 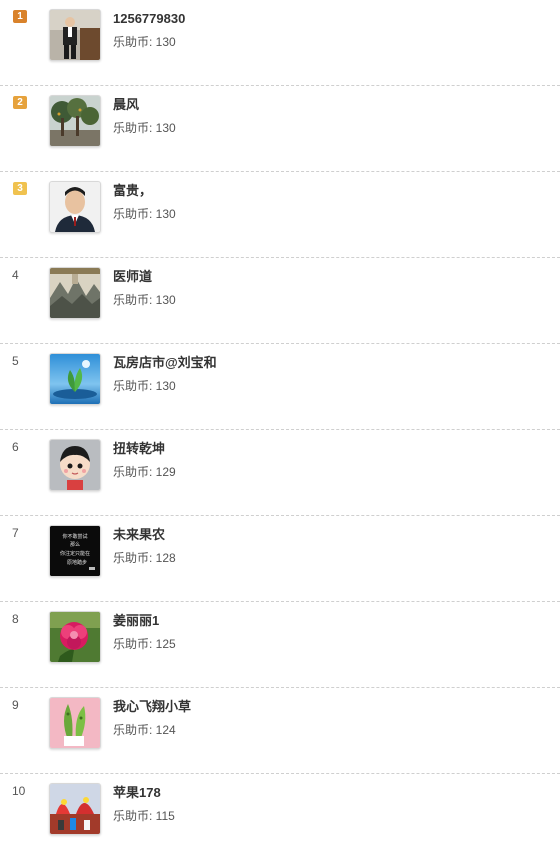 I want to click on user-name: 医师道, so click(x=132, y=277).